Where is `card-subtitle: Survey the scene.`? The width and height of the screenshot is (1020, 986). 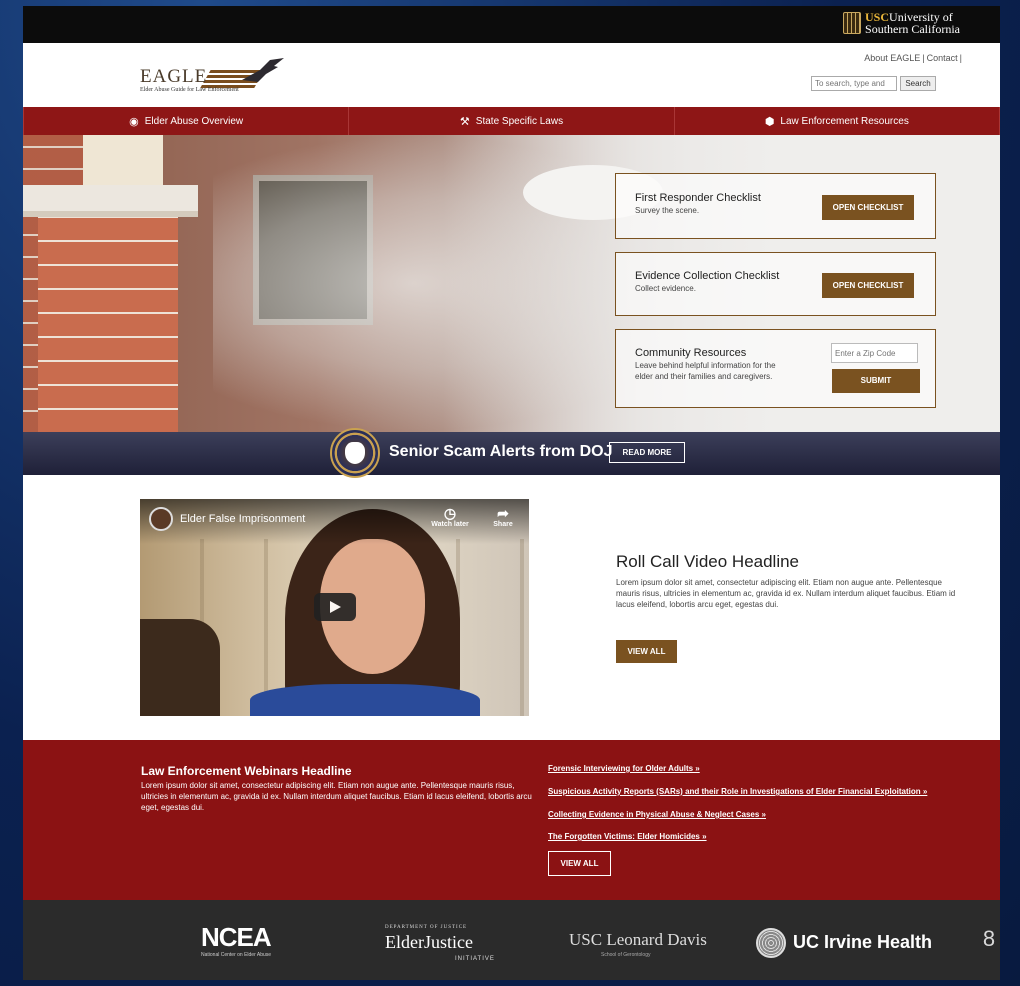 card-subtitle: Survey the scene. is located at coordinates (667, 210).